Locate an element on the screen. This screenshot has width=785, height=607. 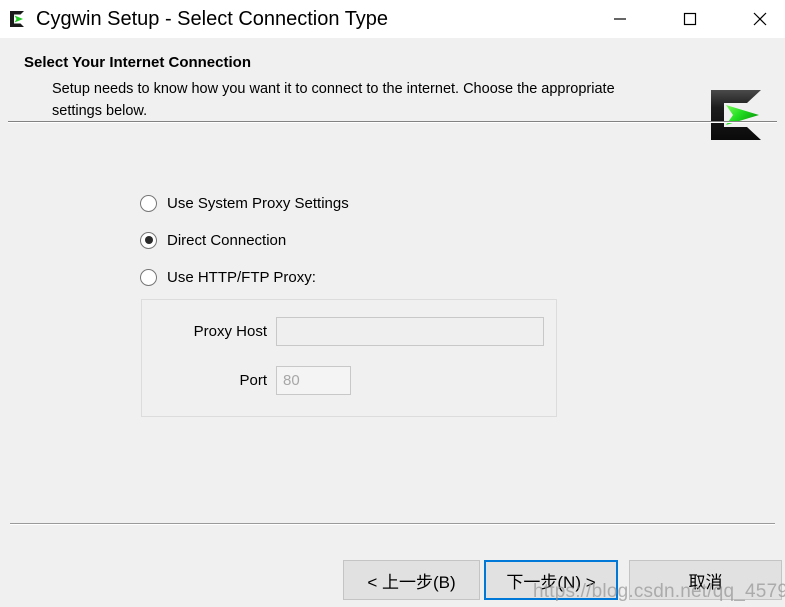
cygwin-icon is located at coordinates (17, 19).